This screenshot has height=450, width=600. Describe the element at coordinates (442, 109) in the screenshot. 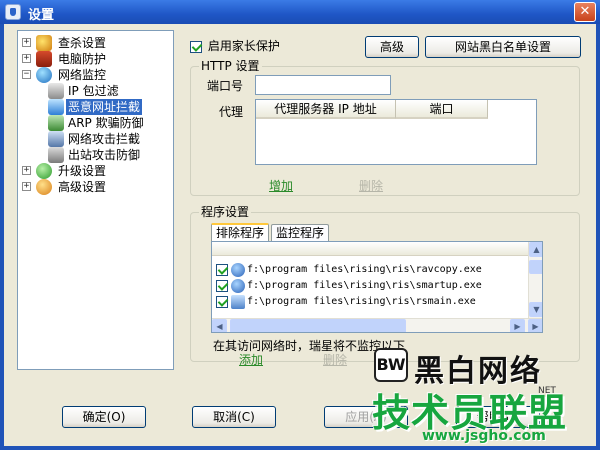

I see `column-header-port: 端口` at that location.